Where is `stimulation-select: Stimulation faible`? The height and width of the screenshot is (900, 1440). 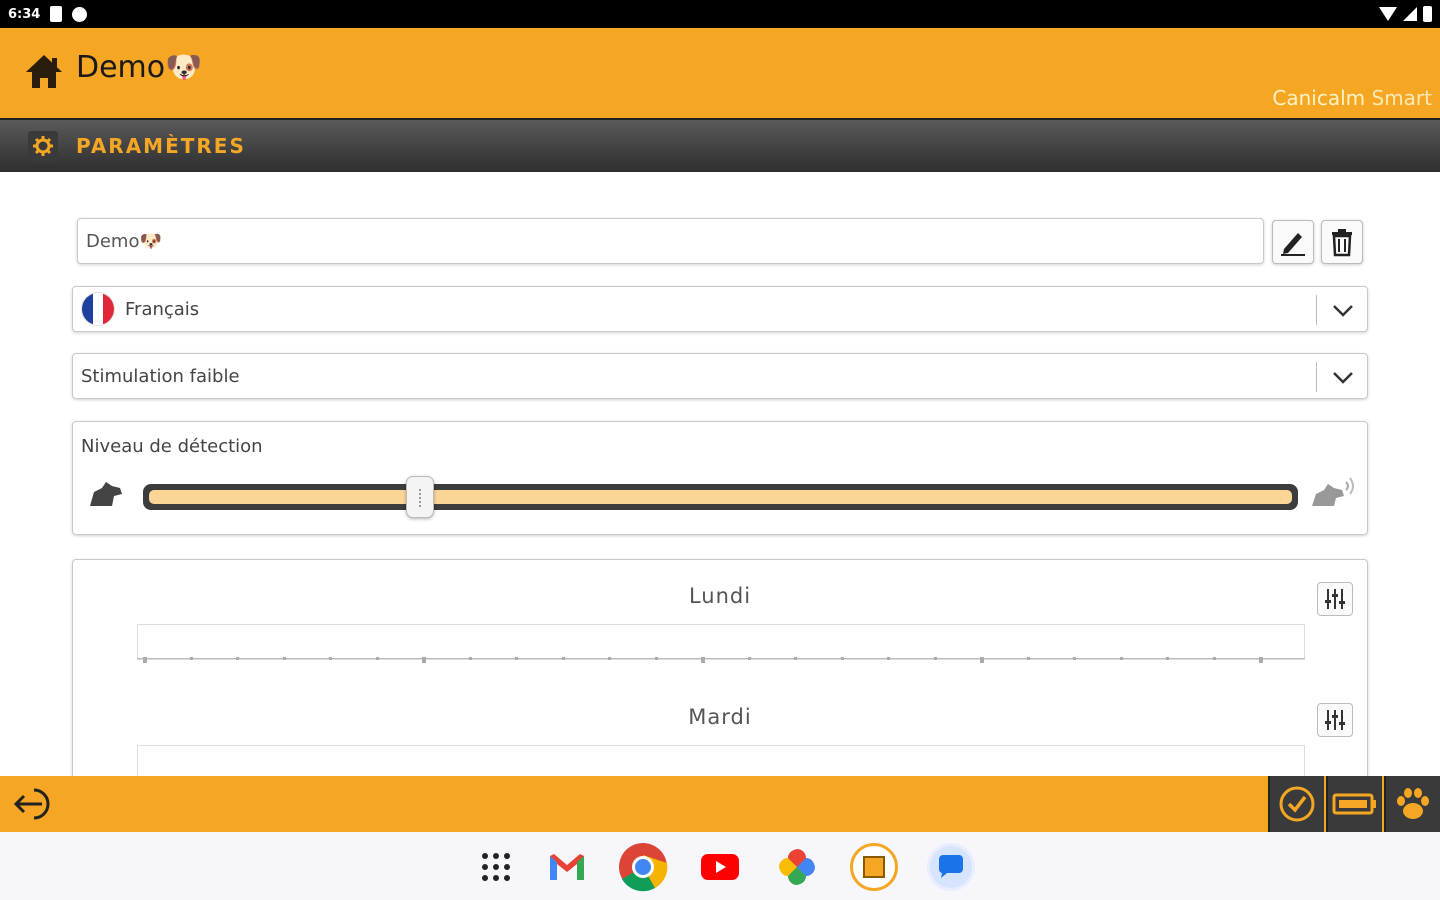
stimulation-select: Stimulation faible is located at coordinates (720, 376).